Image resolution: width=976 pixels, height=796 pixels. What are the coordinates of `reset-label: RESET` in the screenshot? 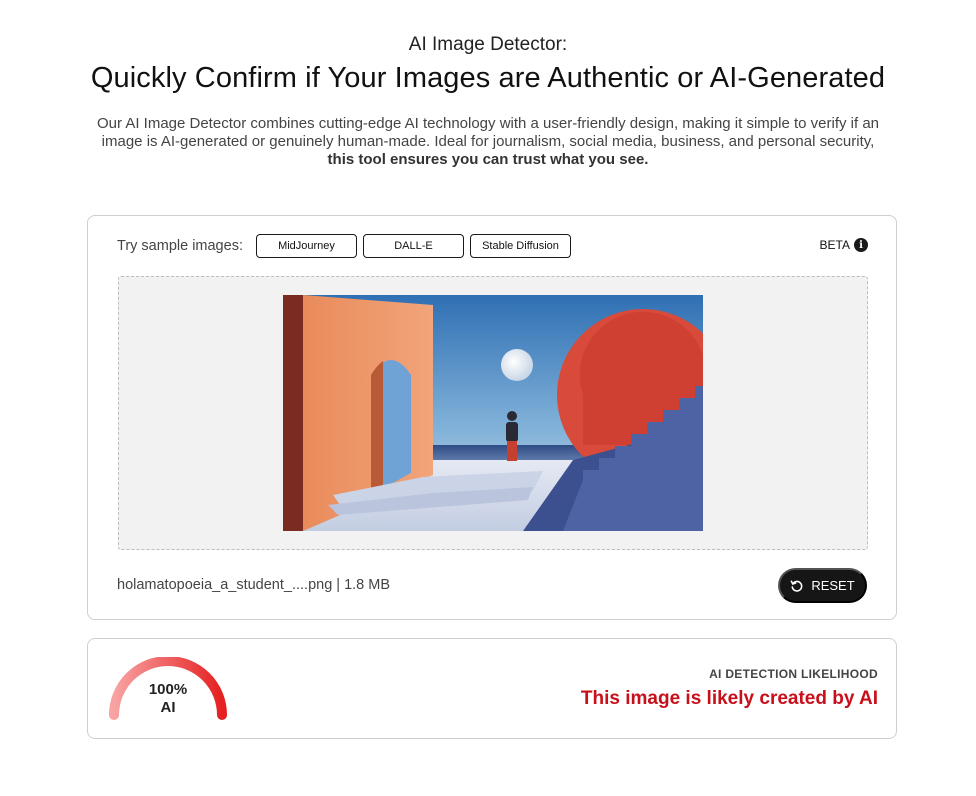 It's located at (833, 585).